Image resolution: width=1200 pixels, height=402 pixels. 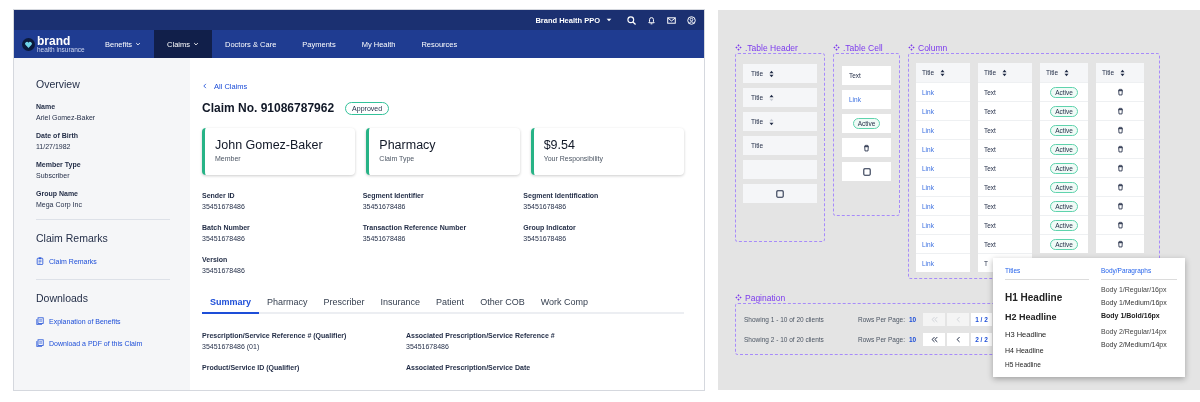 What do you see at coordinates (631, 20) in the screenshot?
I see `search-icon` at bounding box center [631, 20].